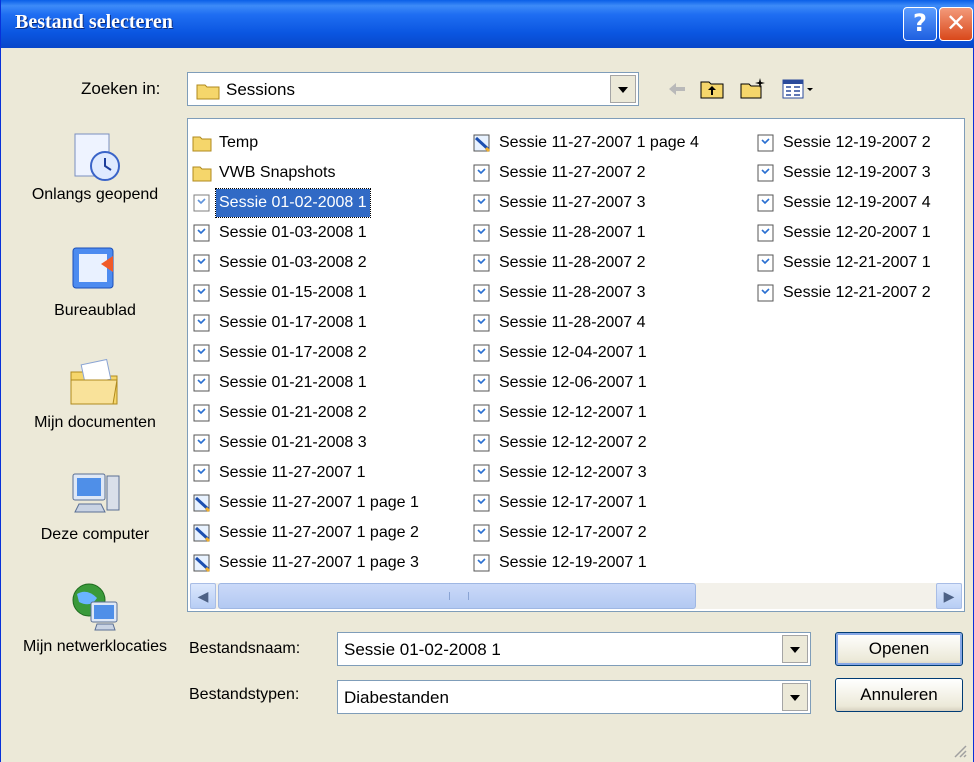 Image resolution: width=974 pixels, height=762 pixels. Describe the element at coordinates (95, 496) in the screenshot. I see `my-computer-icon` at that location.